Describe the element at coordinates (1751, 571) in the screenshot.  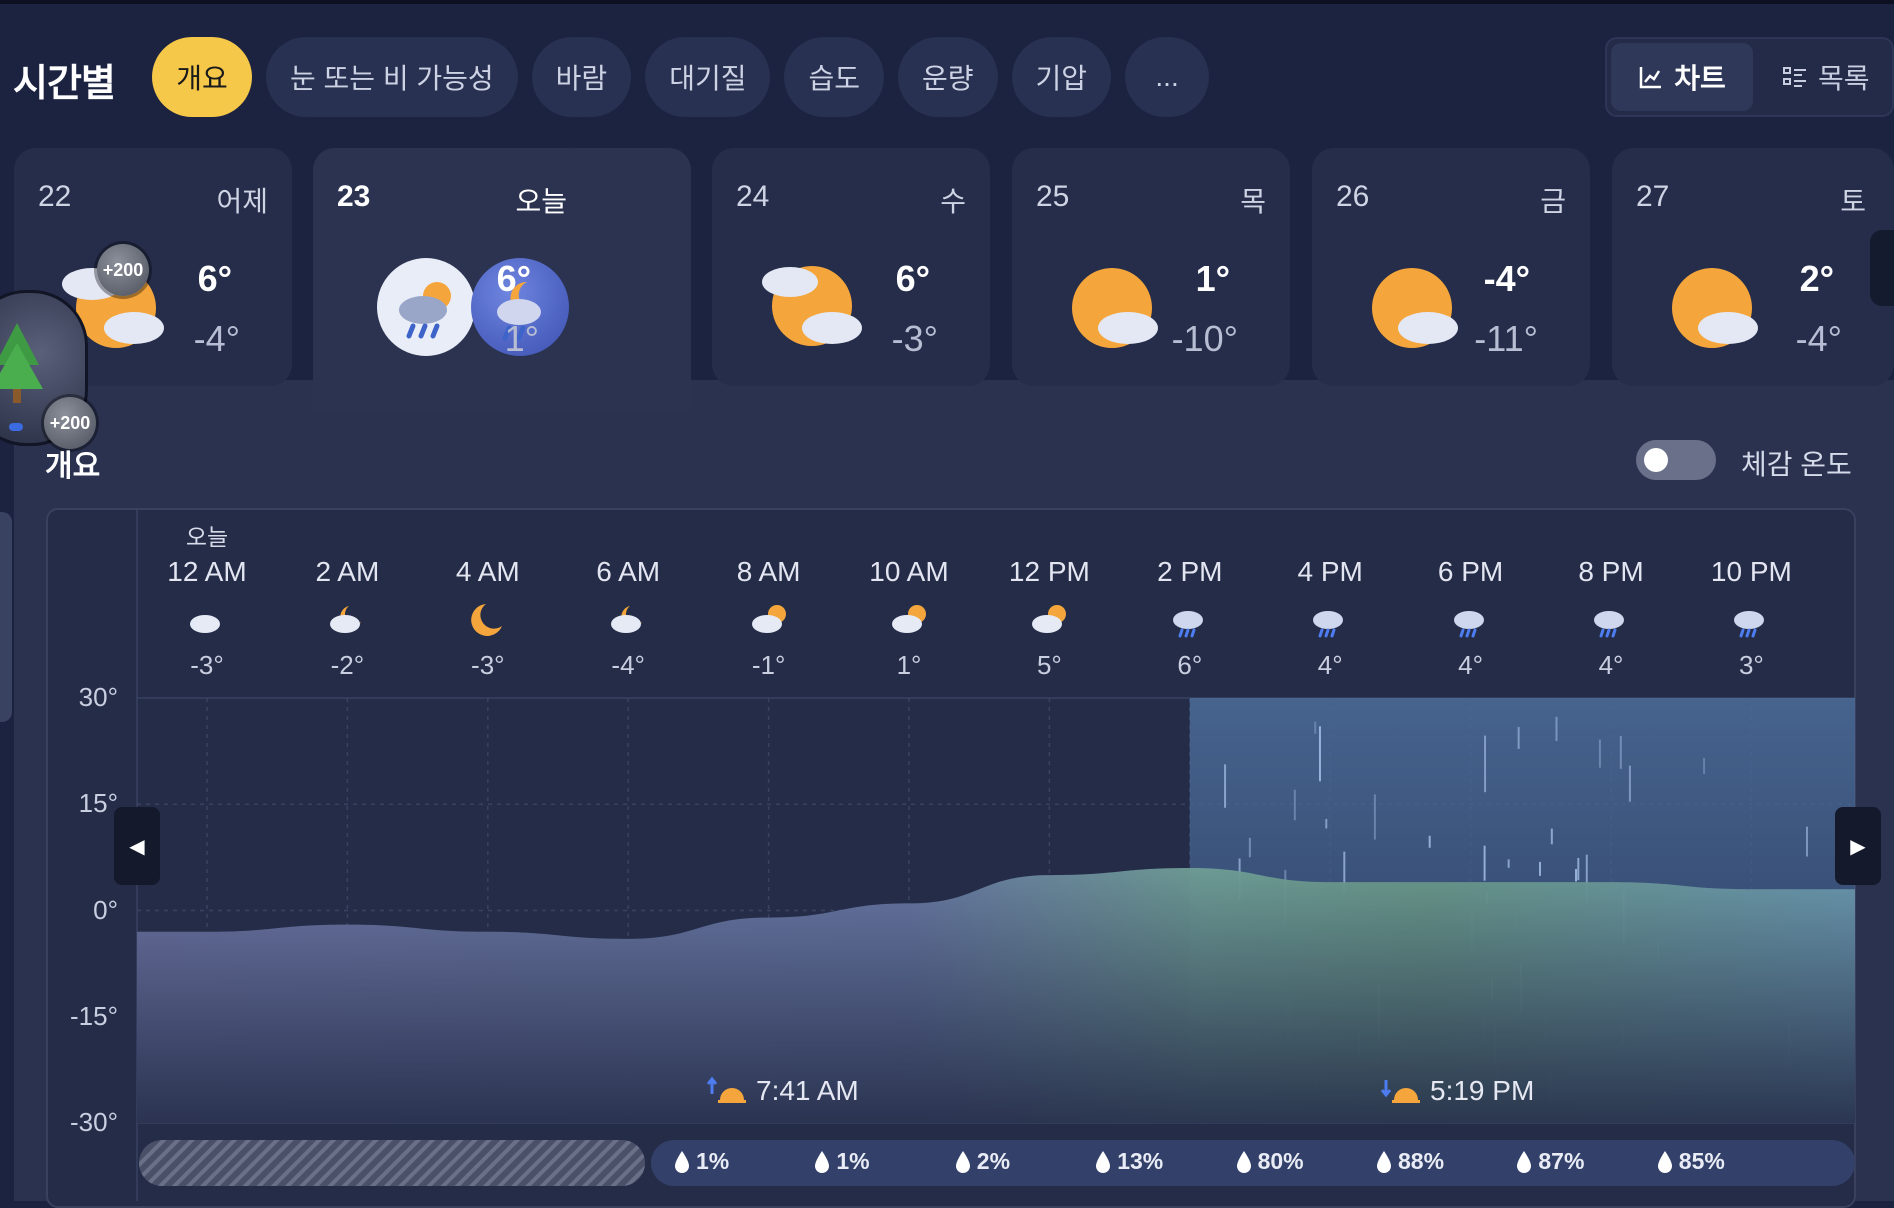
I see `hour-time: 10 PM` at that location.